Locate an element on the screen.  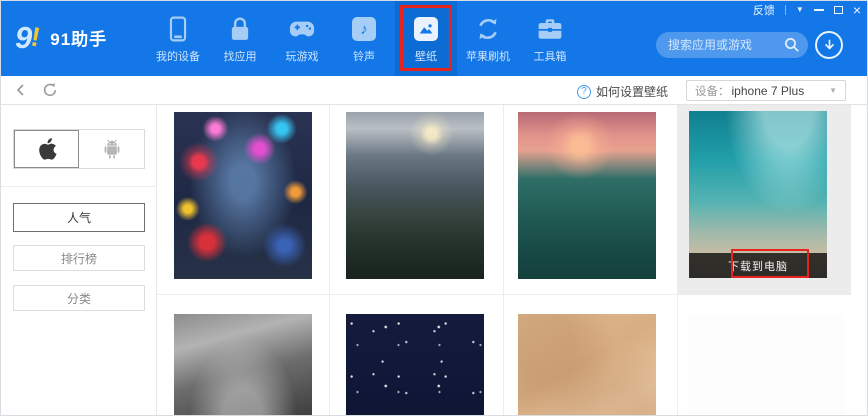
nav-tab-ringtones: ♪ 铃声 is located at coordinates (364, 38).